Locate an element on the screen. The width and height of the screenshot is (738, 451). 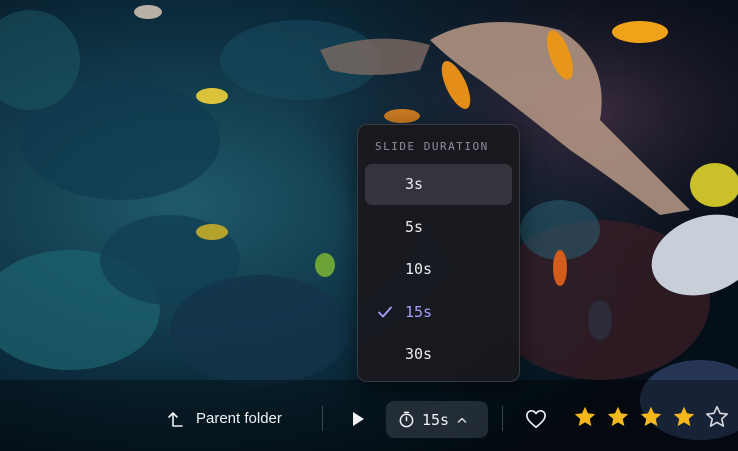
star-rating is located at coordinates (651, 417).